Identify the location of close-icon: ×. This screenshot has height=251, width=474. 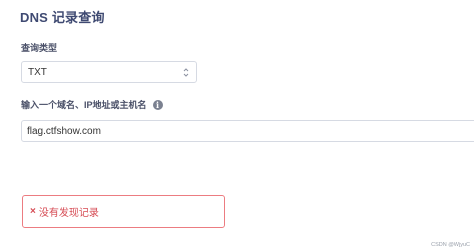
(33, 211).